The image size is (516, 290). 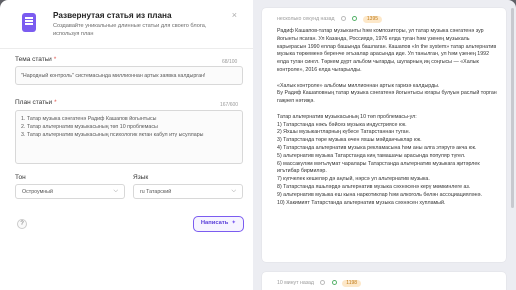 I want to click on result-meta: несколько секунд назад 1395, so click(x=330, y=19).